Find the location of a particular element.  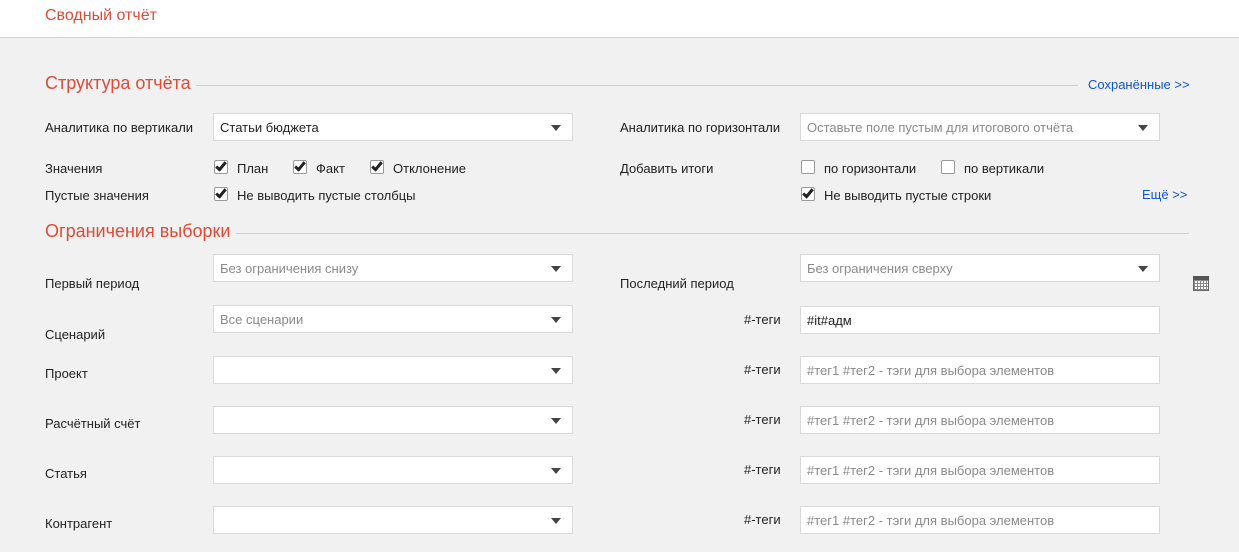

vertical-analytics-select: Статьи бюджета is located at coordinates (393, 127).